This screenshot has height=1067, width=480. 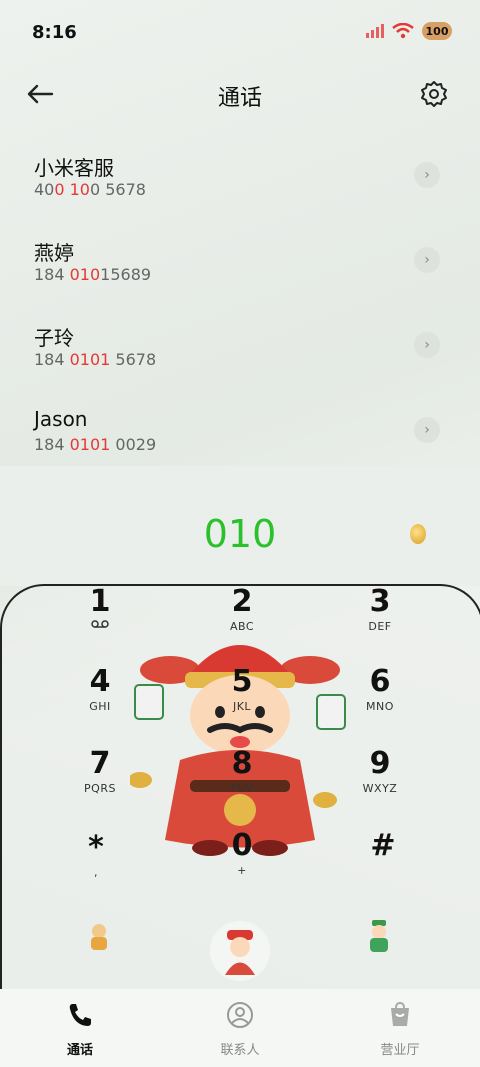 What do you see at coordinates (242, 610) in the screenshot?
I see `key-2: 2 ABC` at bounding box center [242, 610].